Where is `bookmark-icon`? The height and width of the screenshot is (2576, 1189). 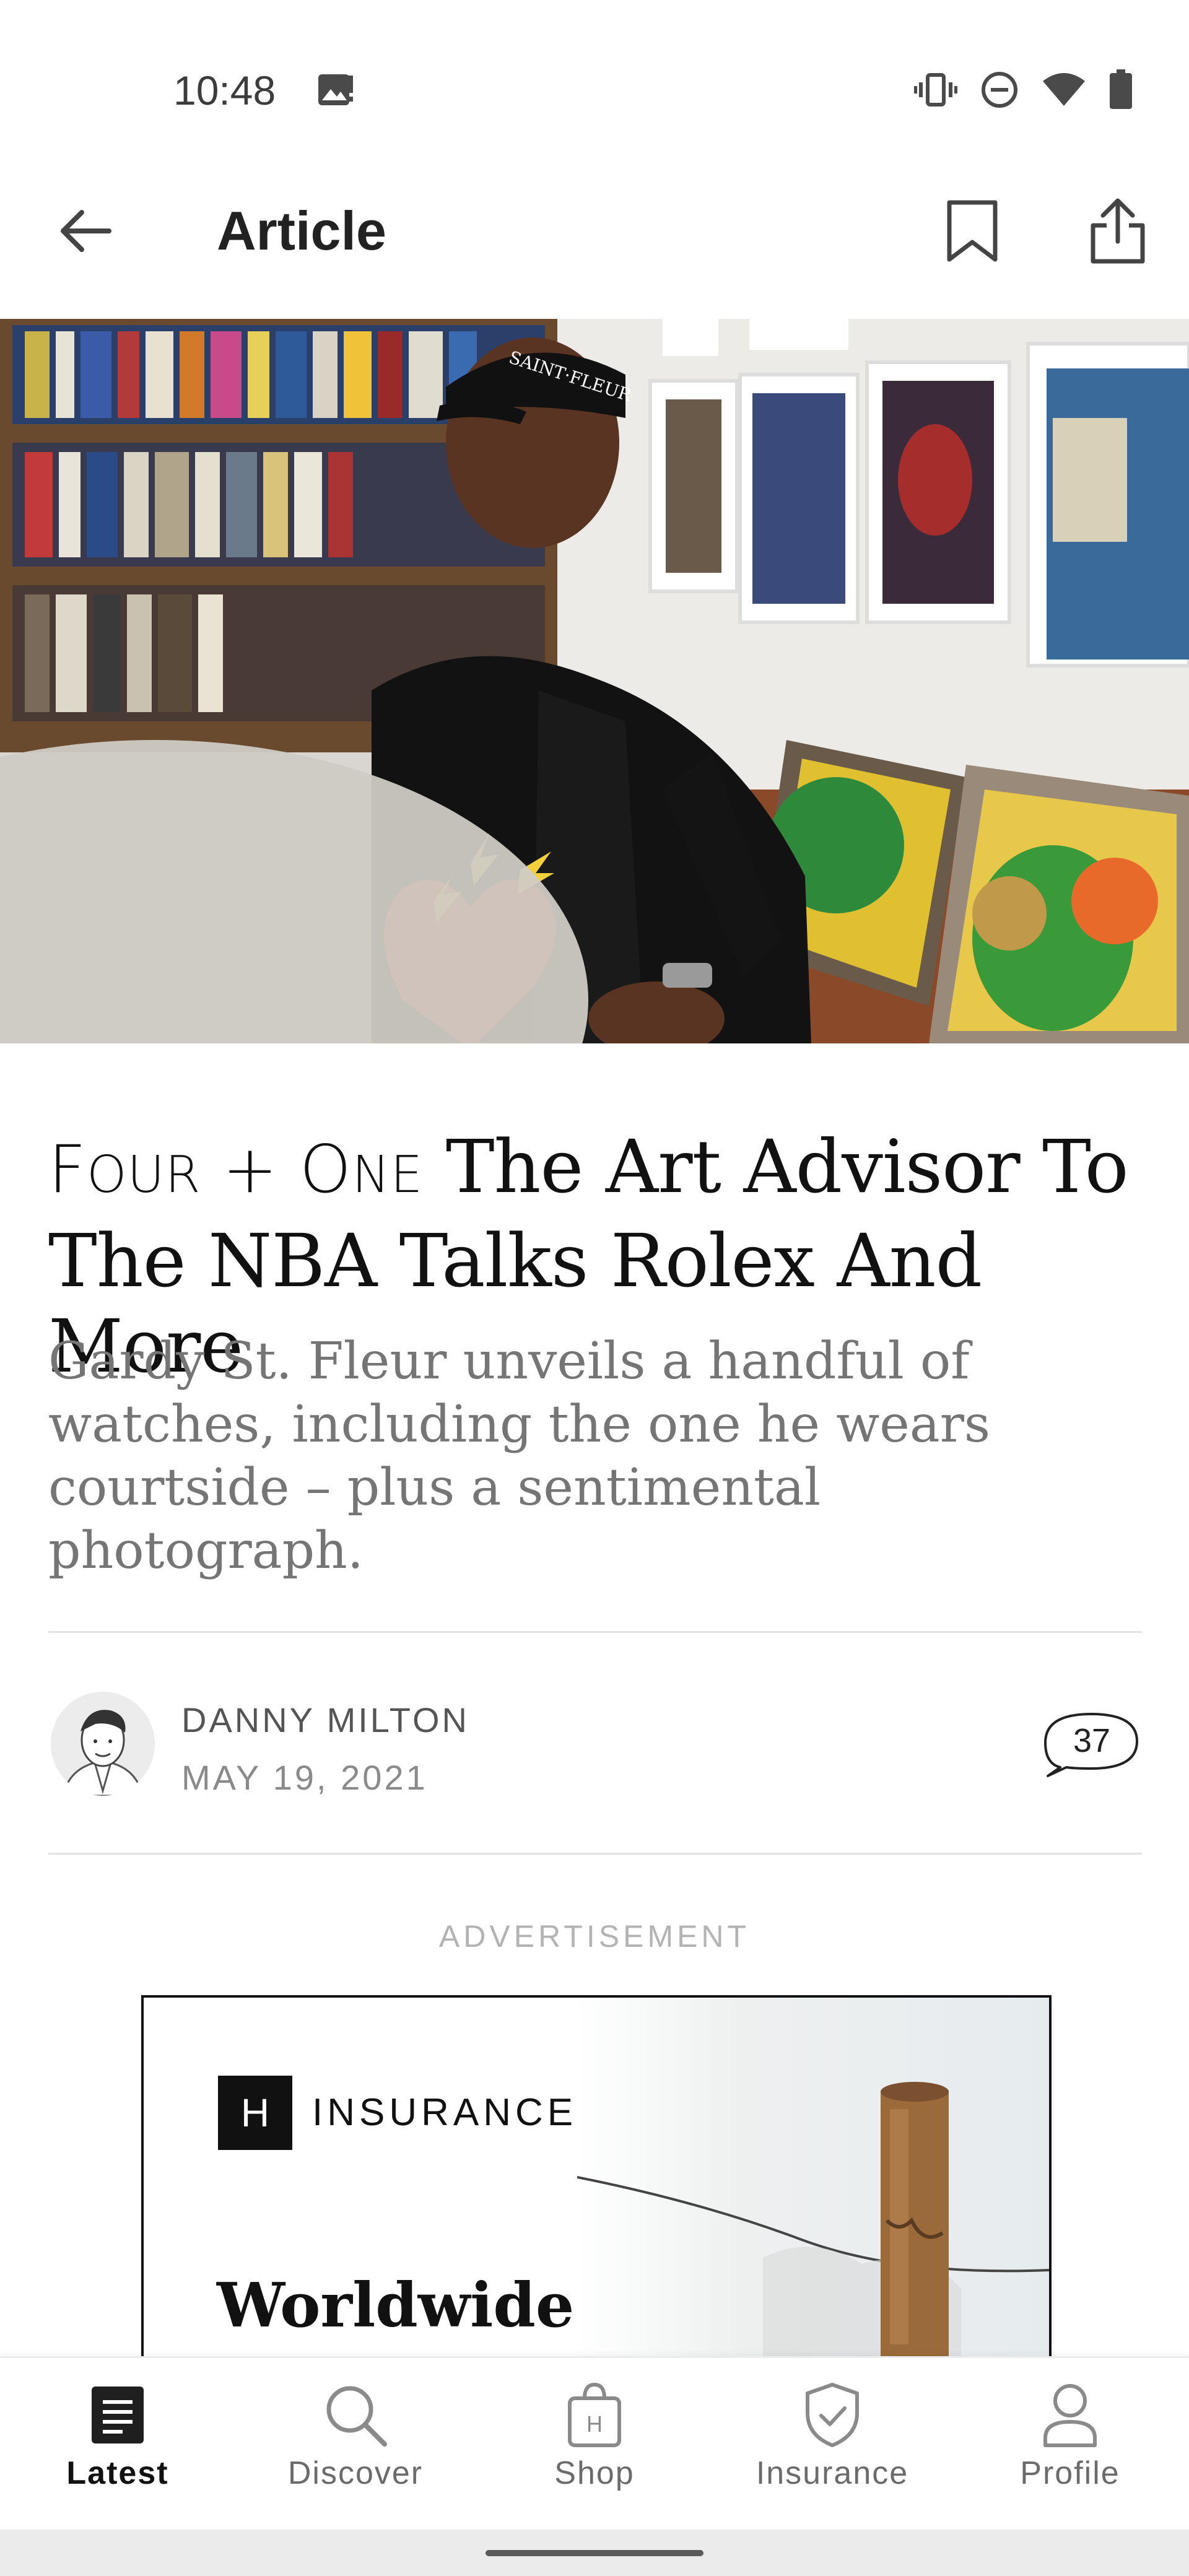
bookmark-icon is located at coordinates (972, 232).